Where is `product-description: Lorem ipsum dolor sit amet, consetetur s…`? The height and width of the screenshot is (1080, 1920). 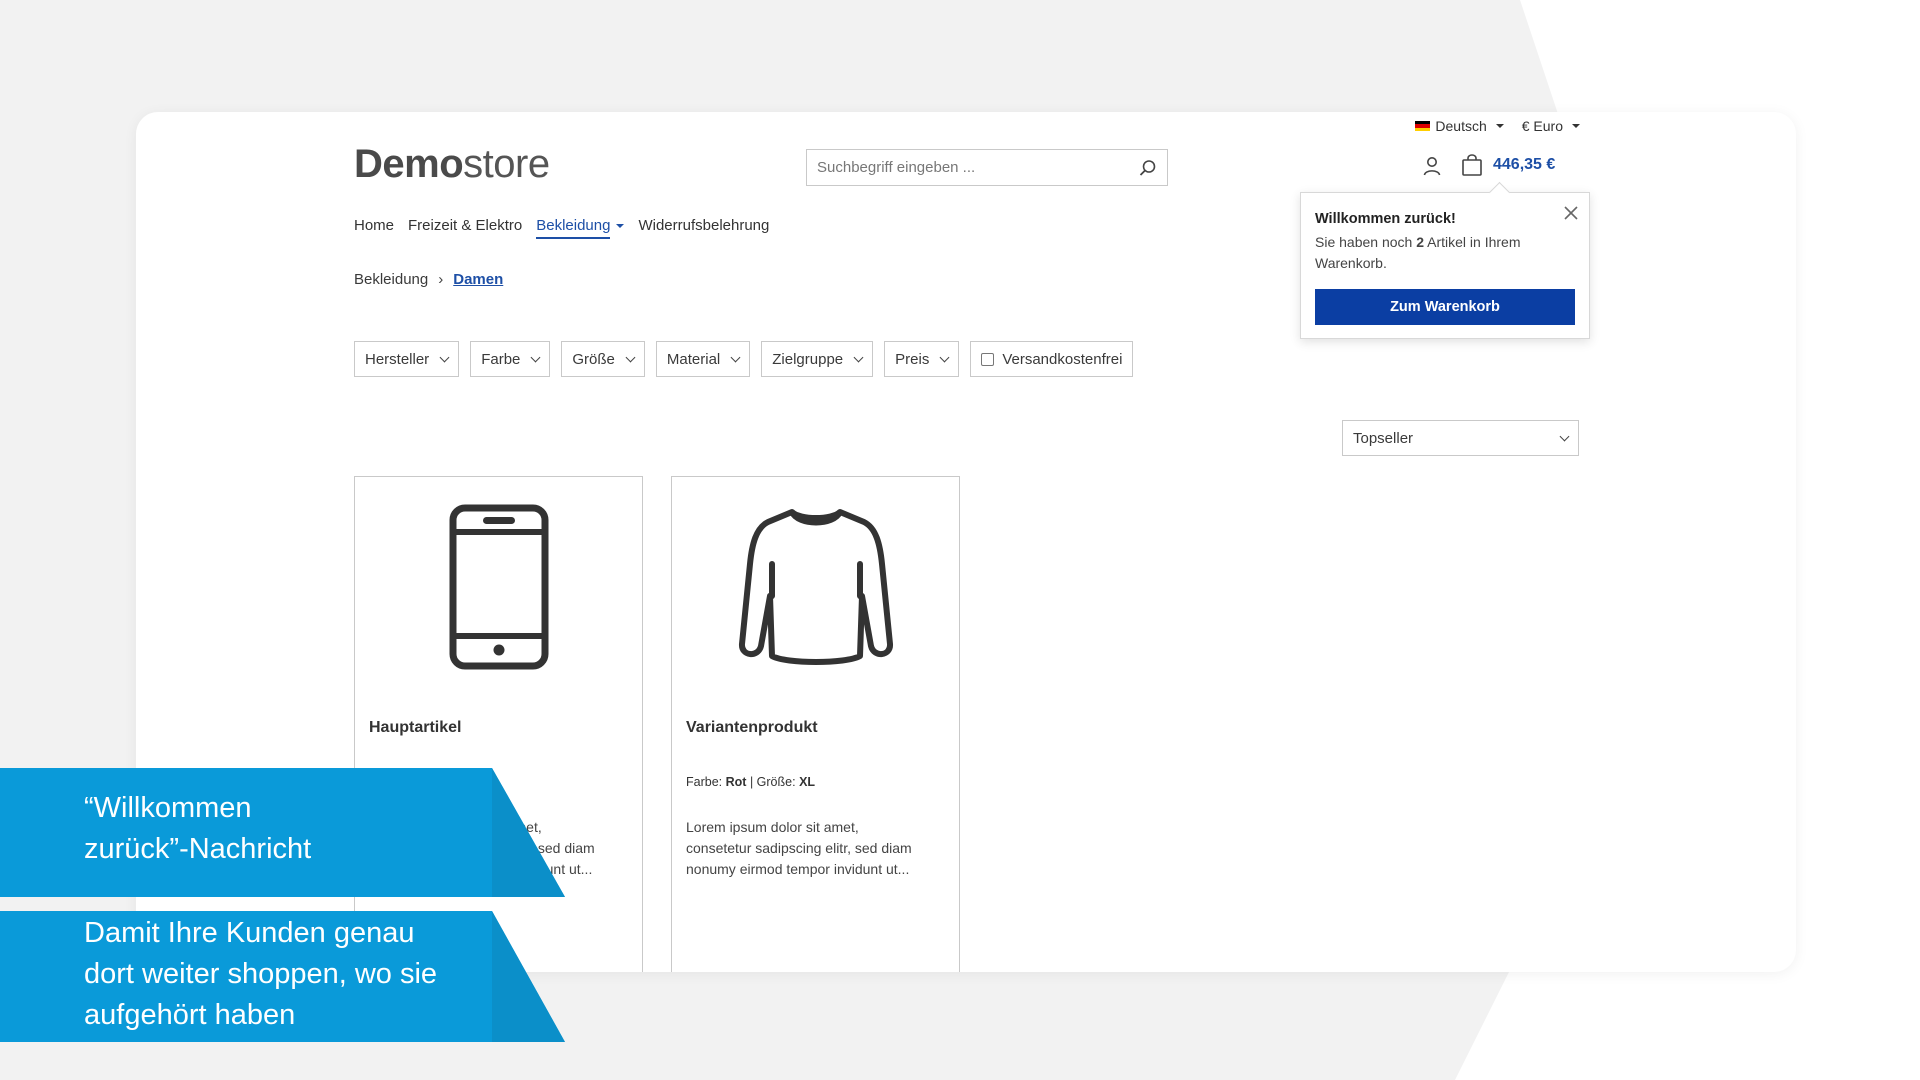
product-description: Lorem ipsum dolor sit amet, consetetur s… is located at coordinates (817, 848).